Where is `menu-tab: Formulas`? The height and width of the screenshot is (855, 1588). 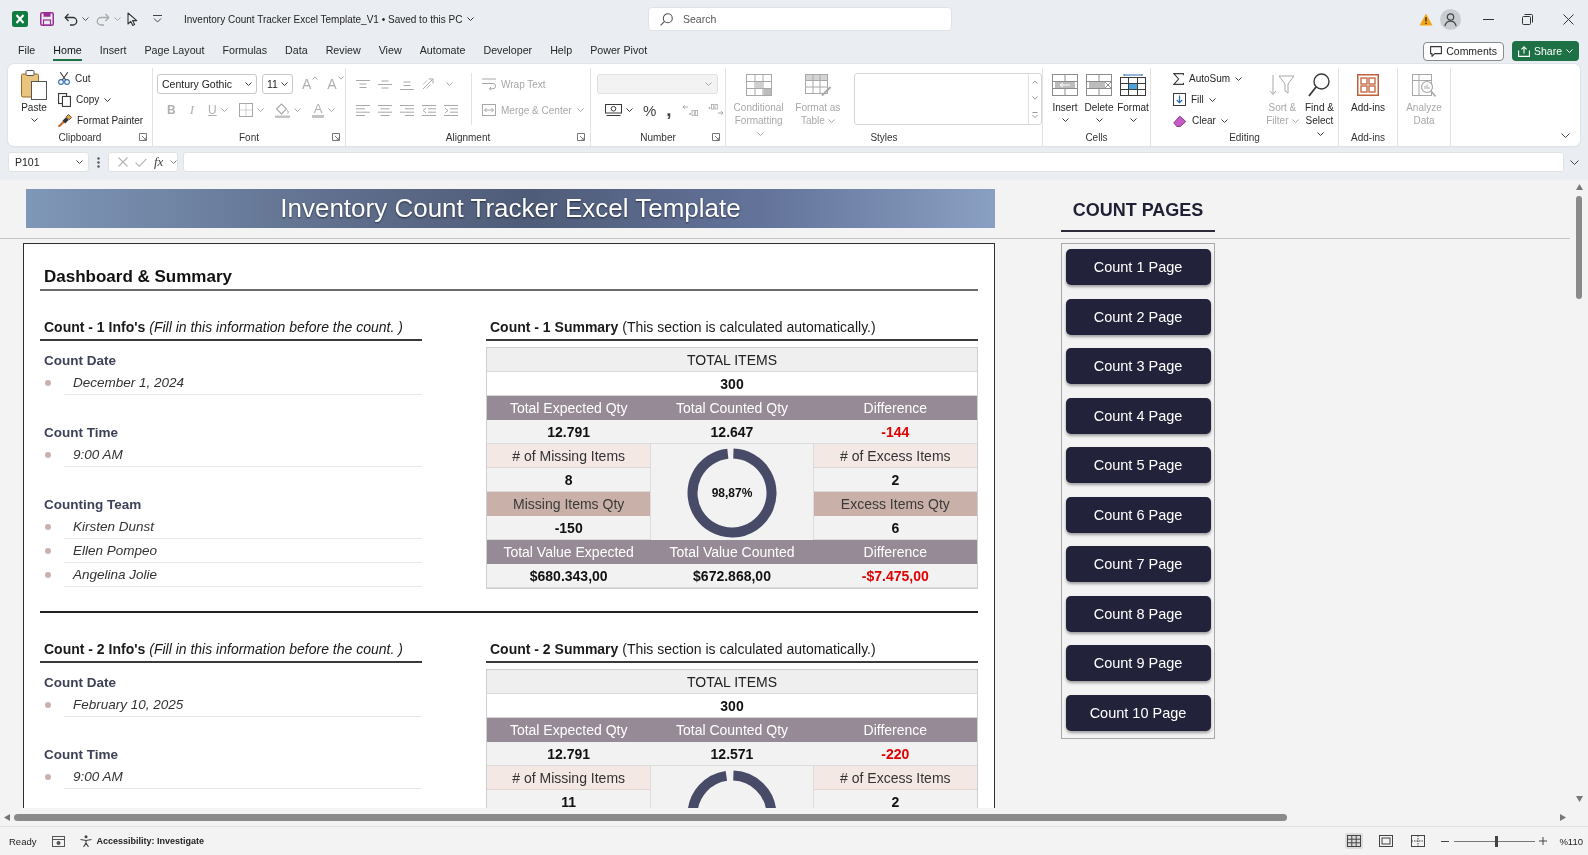 menu-tab: Formulas is located at coordinates (245, 51).